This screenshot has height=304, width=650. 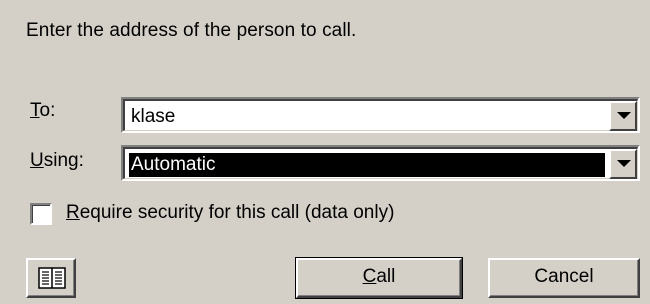 I want to click on call-mnemonic: C, so click(x=369, y=276).